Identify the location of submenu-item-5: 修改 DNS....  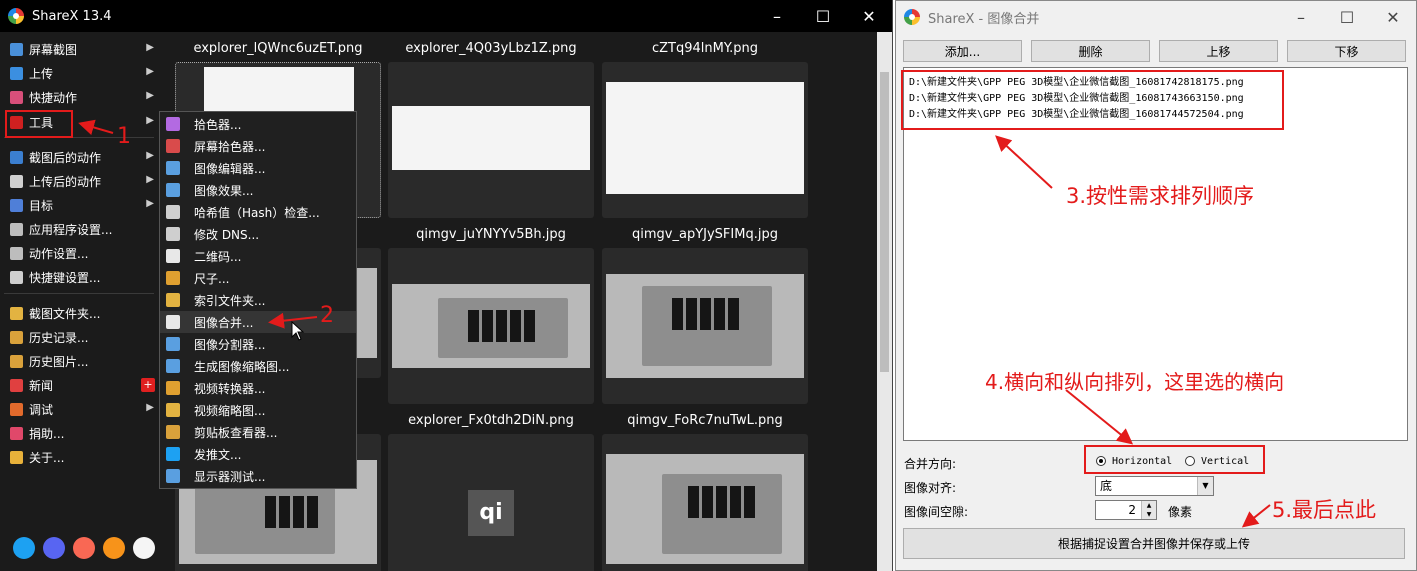
(258, 234).